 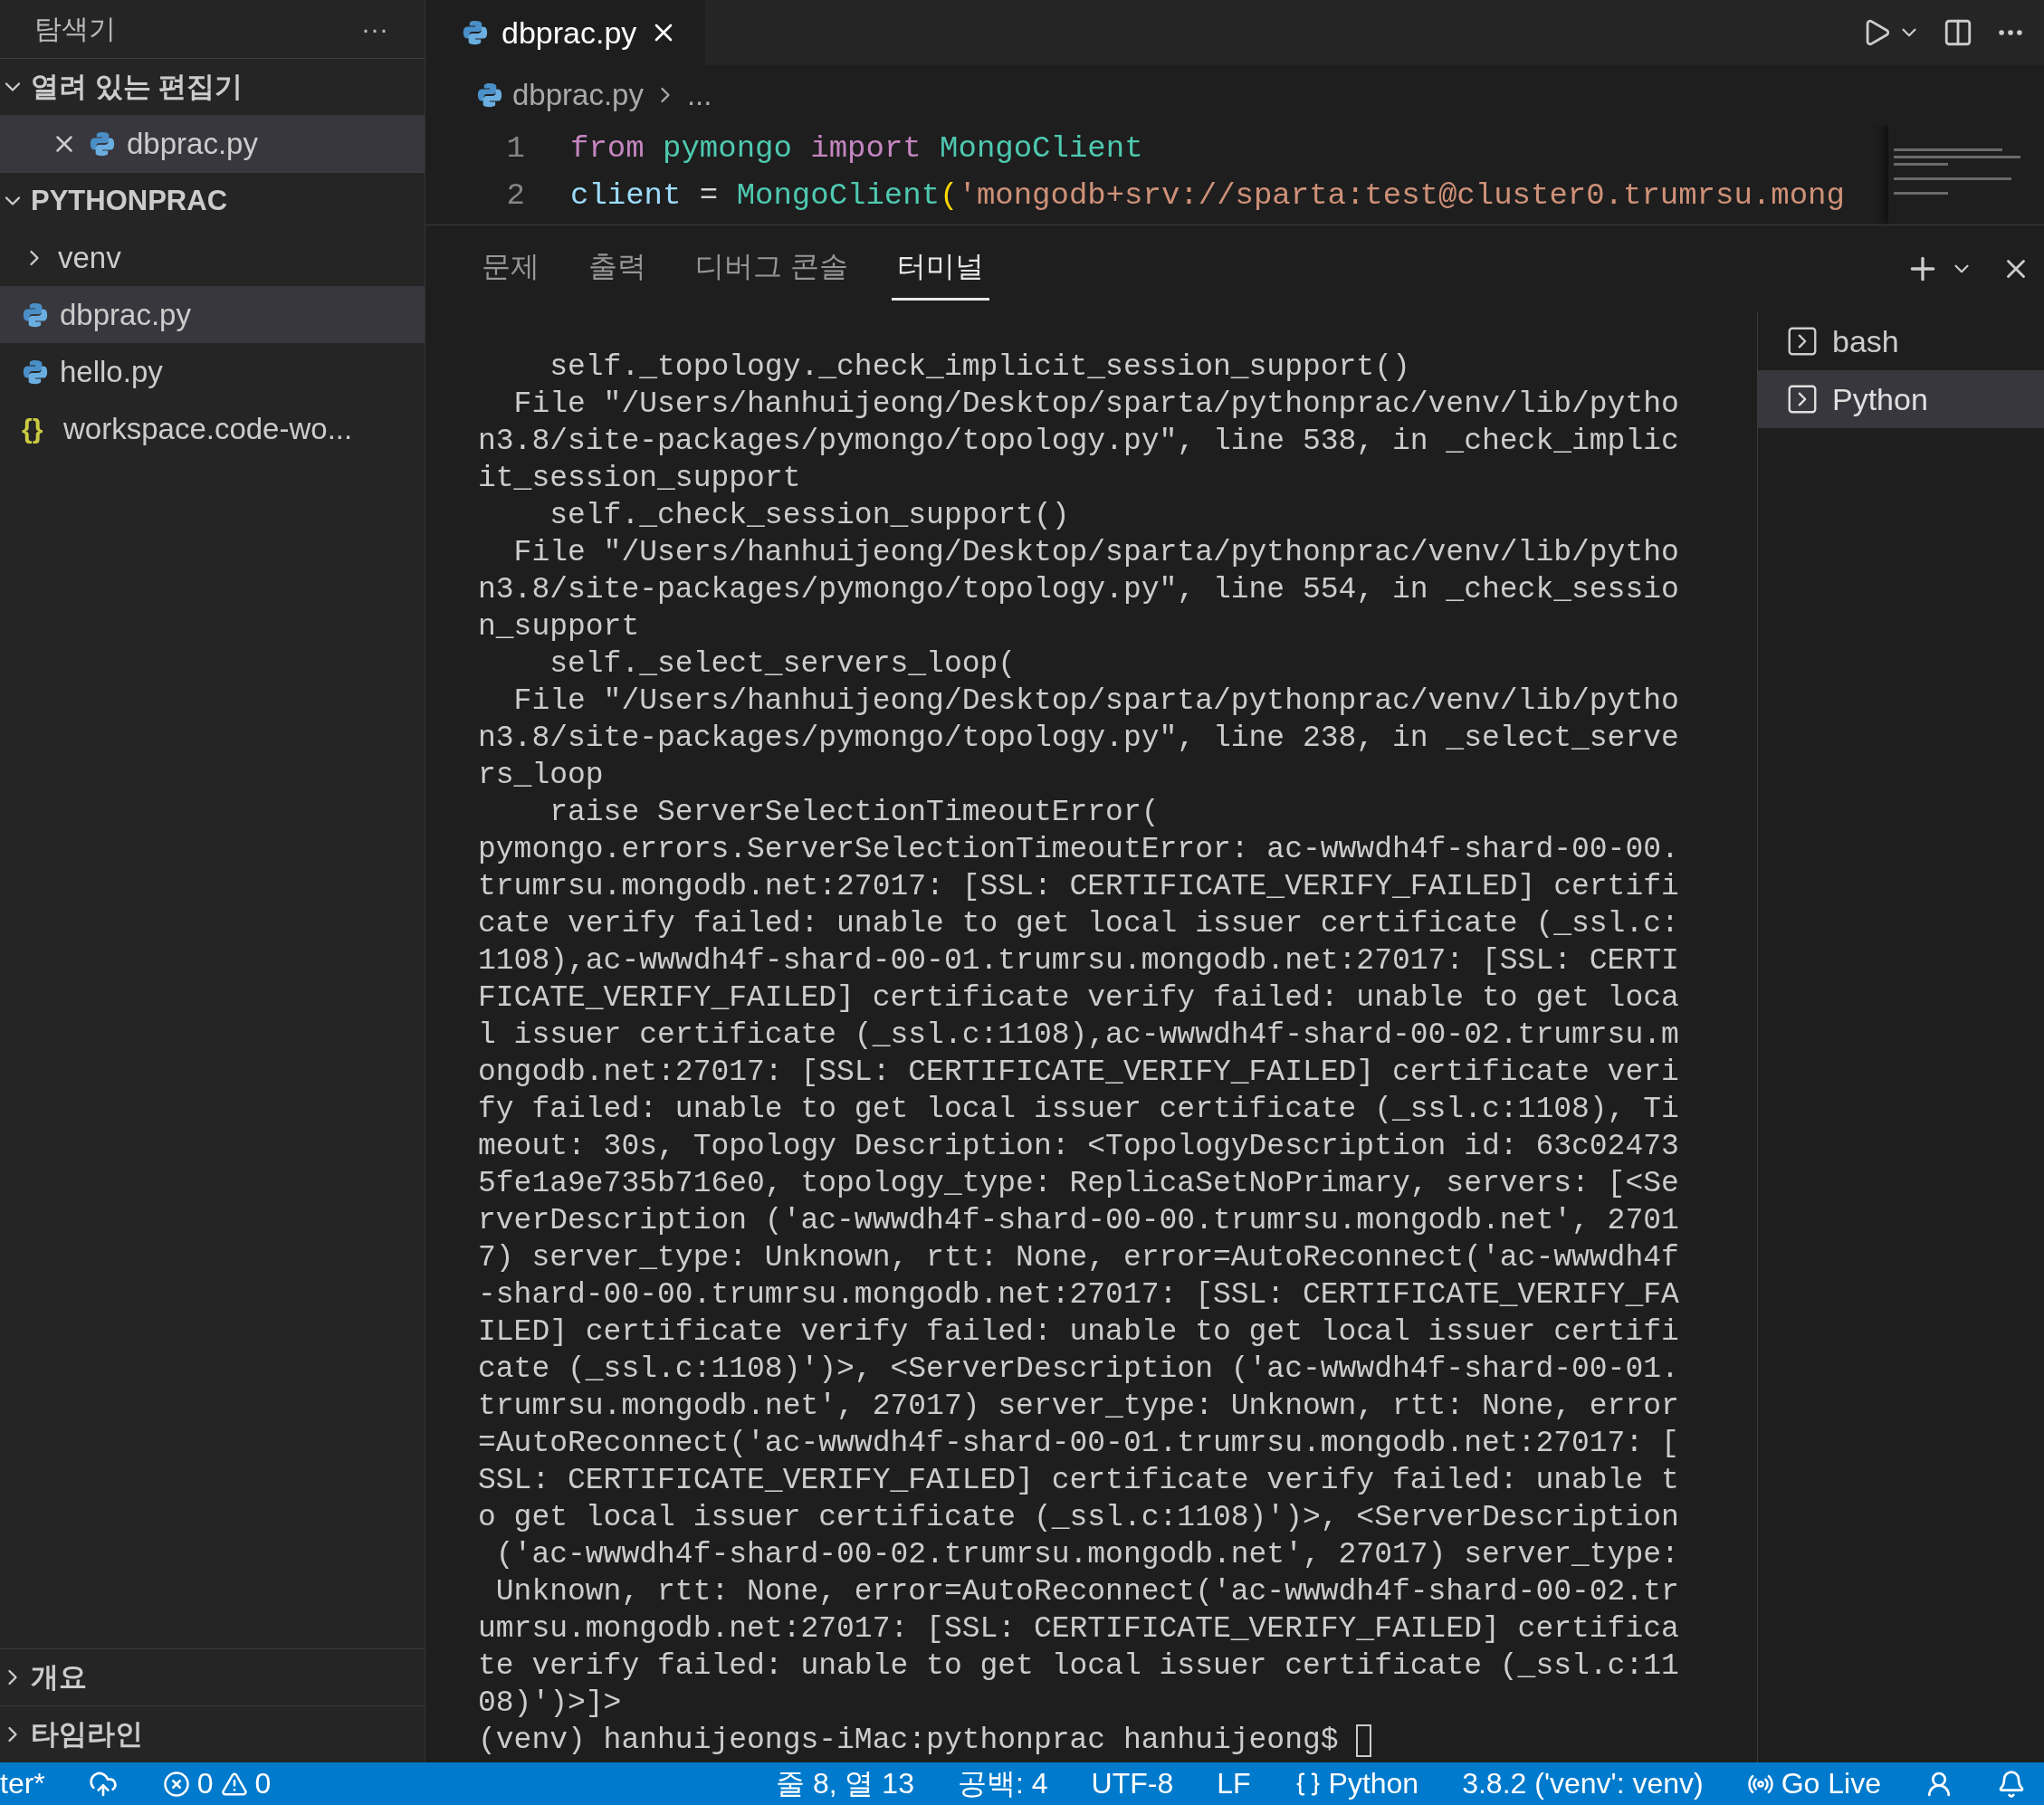 I want to click on terminal-line: -shard-00-00.trumrsu.mongodb.net:27017: [SSL: CERTIFICATE_VERIFY_FA, so click(x=1079, y=1295).